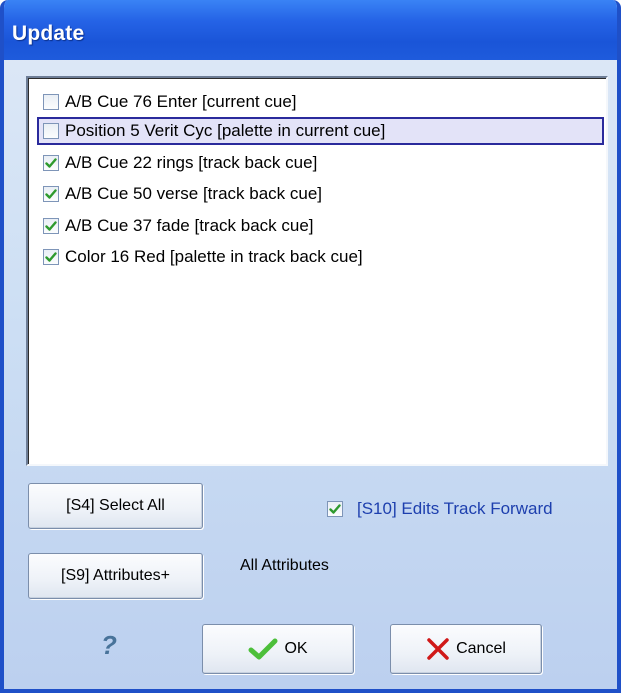 Image resolution: width=621 pixels, height=693 pixels. Describe the element at coordinates (189, 225) in the screenshot. I see `list-item-label: A/B Cue 37 fade [track back cue]` at that location.